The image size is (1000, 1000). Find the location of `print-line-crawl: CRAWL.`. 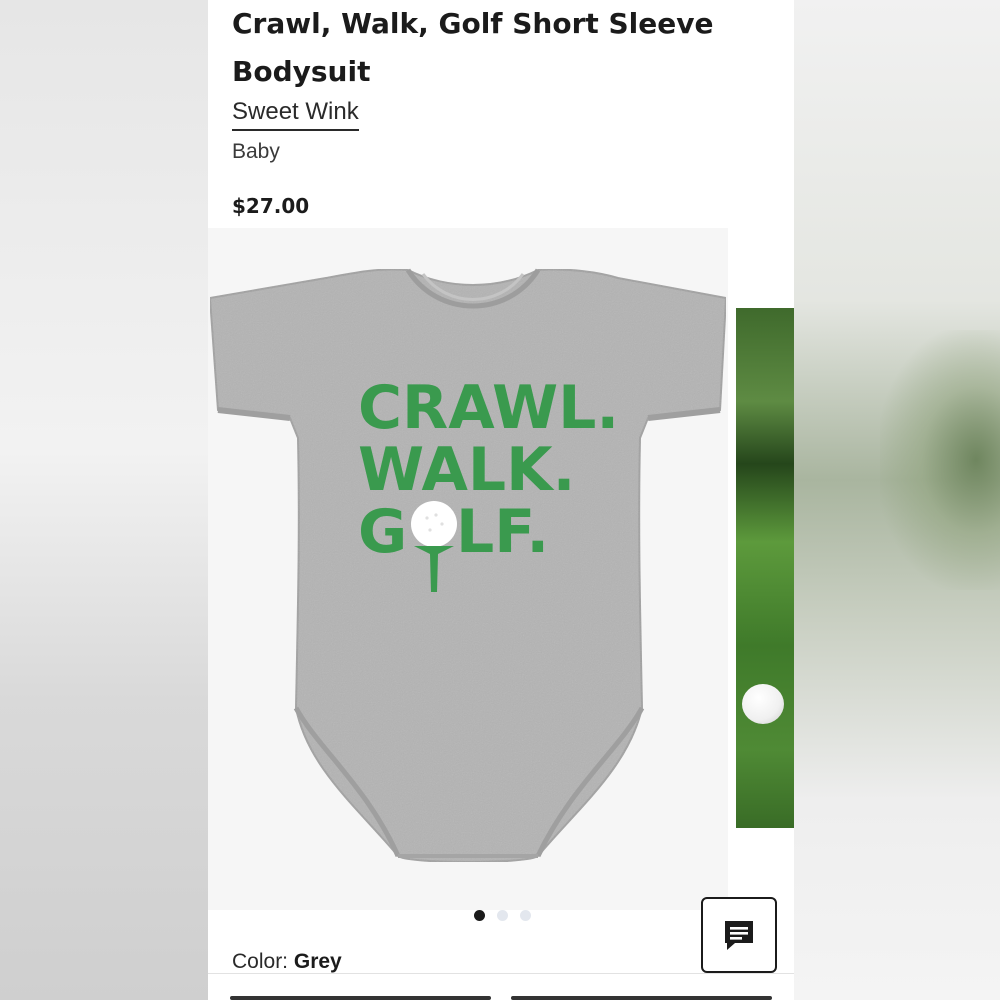

print-line-crawl: CRAWL. is located at coordinates (488, 408).